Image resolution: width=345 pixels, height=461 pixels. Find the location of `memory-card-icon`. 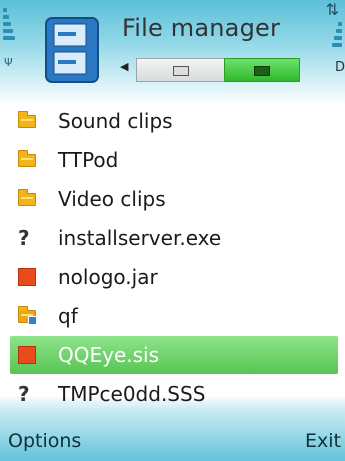

memory-card-icon is located at coordinates (262, 71).